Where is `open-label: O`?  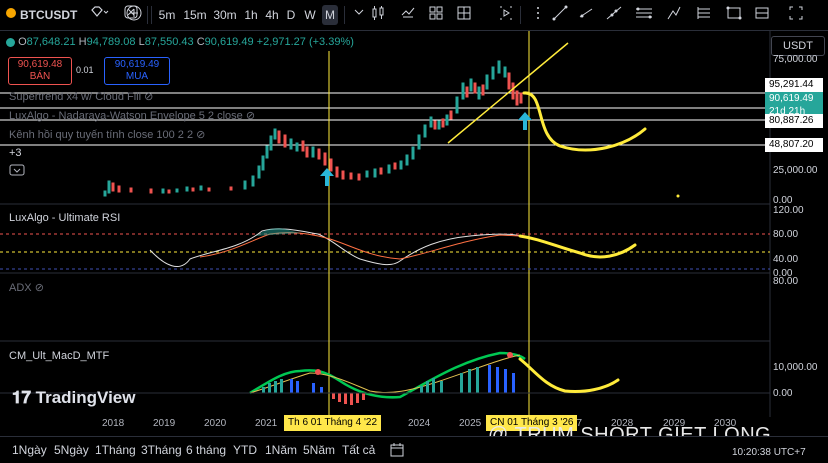 open-label: O is located at coordinates (22, 42).